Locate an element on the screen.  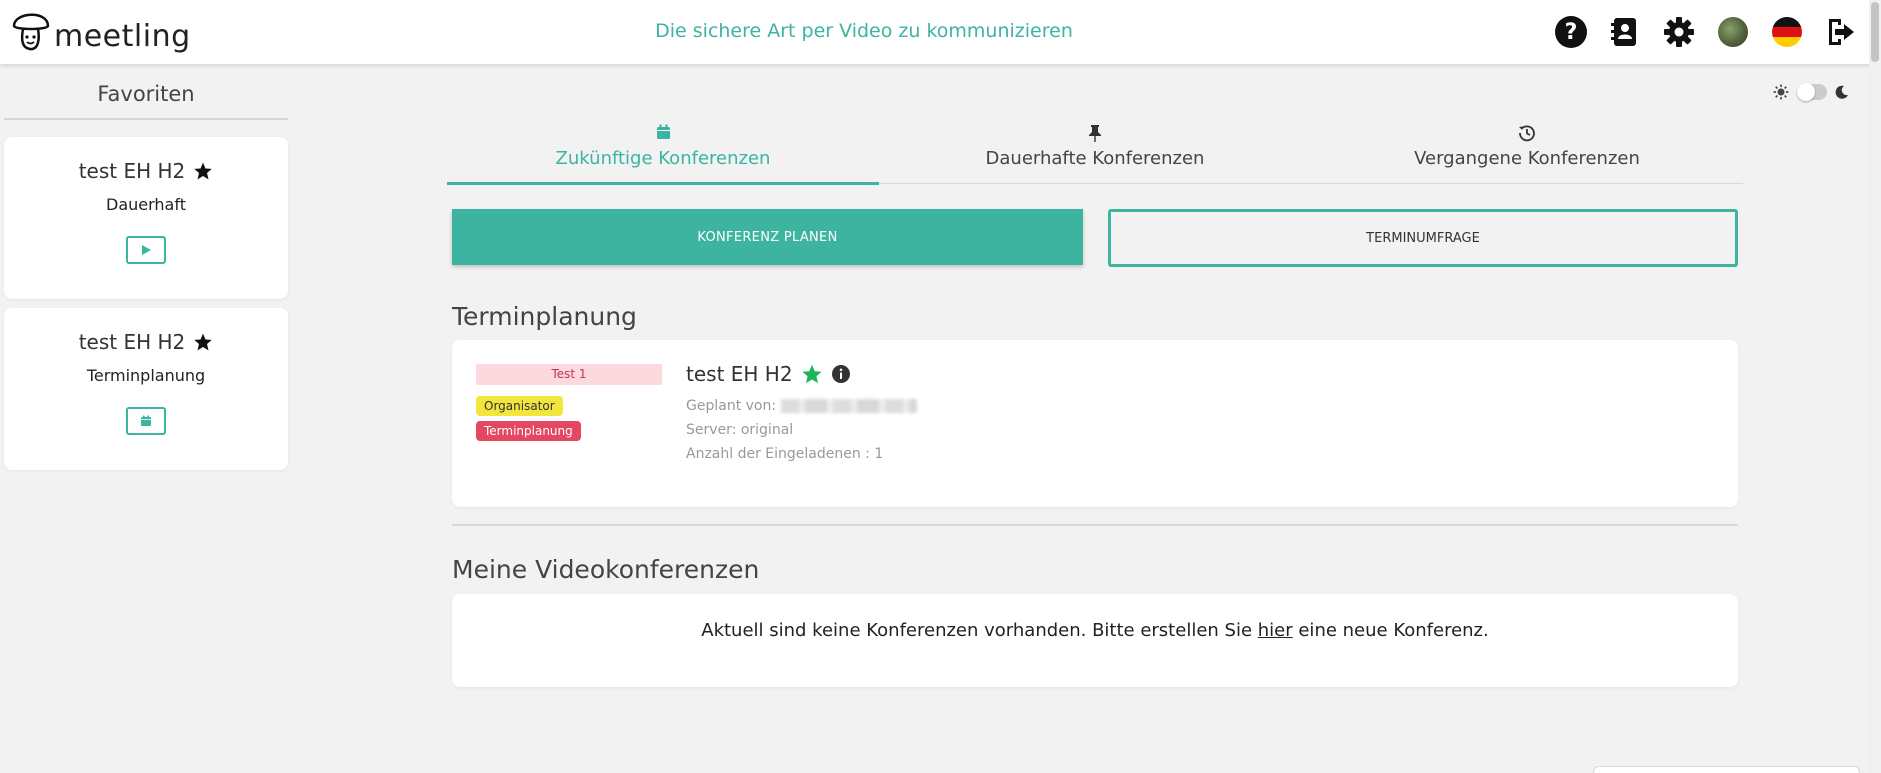
create-conference-link: hier is located at coordinates (1275, 630).